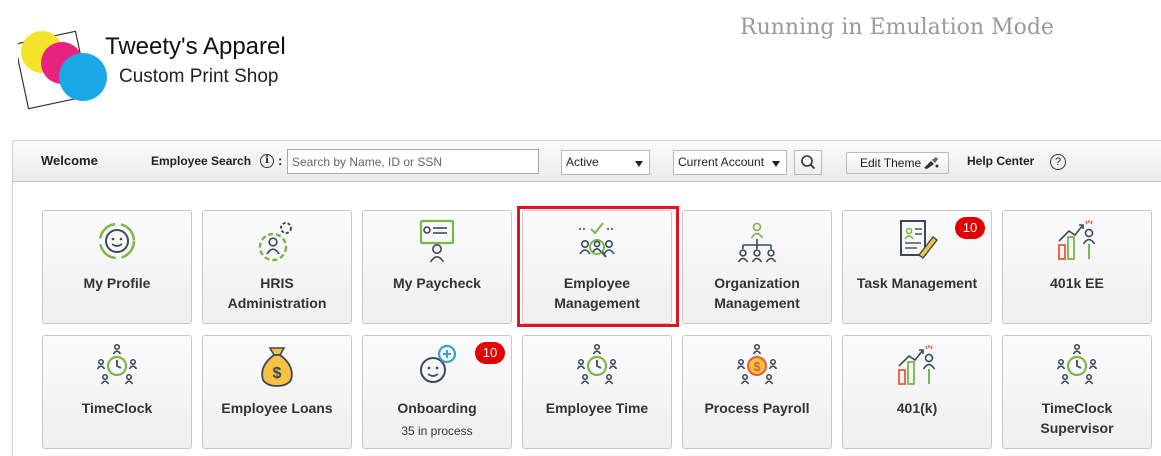  I want to click on company-logo: Tweety's Apparel Custom Print Shop, so click(168, 70).